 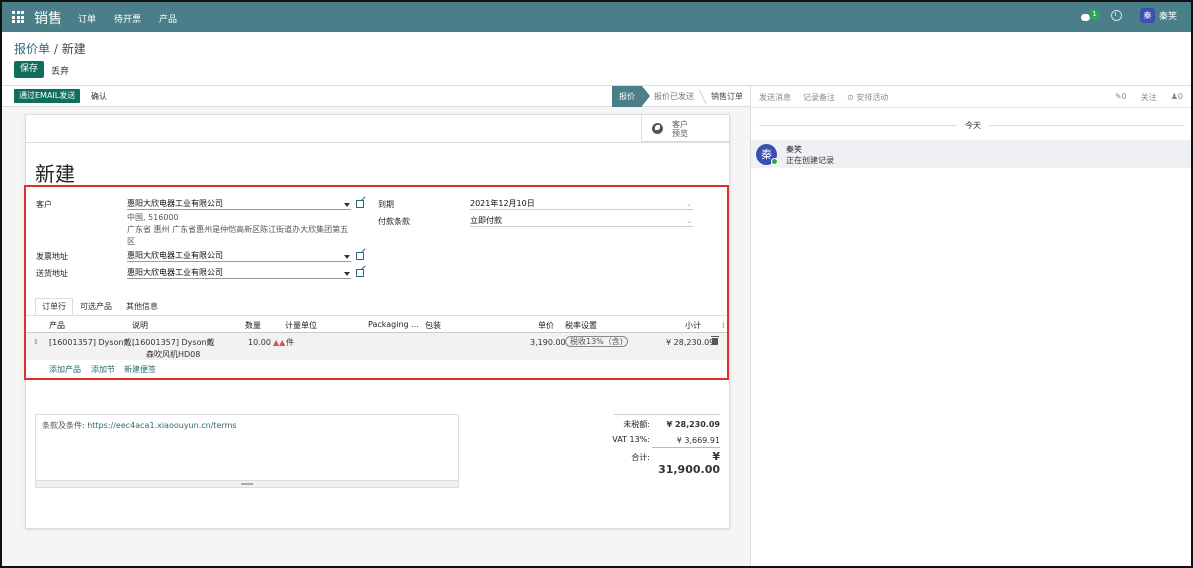 What do you see at coordinates (29, 69) in the screenshot?
I see `save-button: 保存` at bounding box center [29, 69].